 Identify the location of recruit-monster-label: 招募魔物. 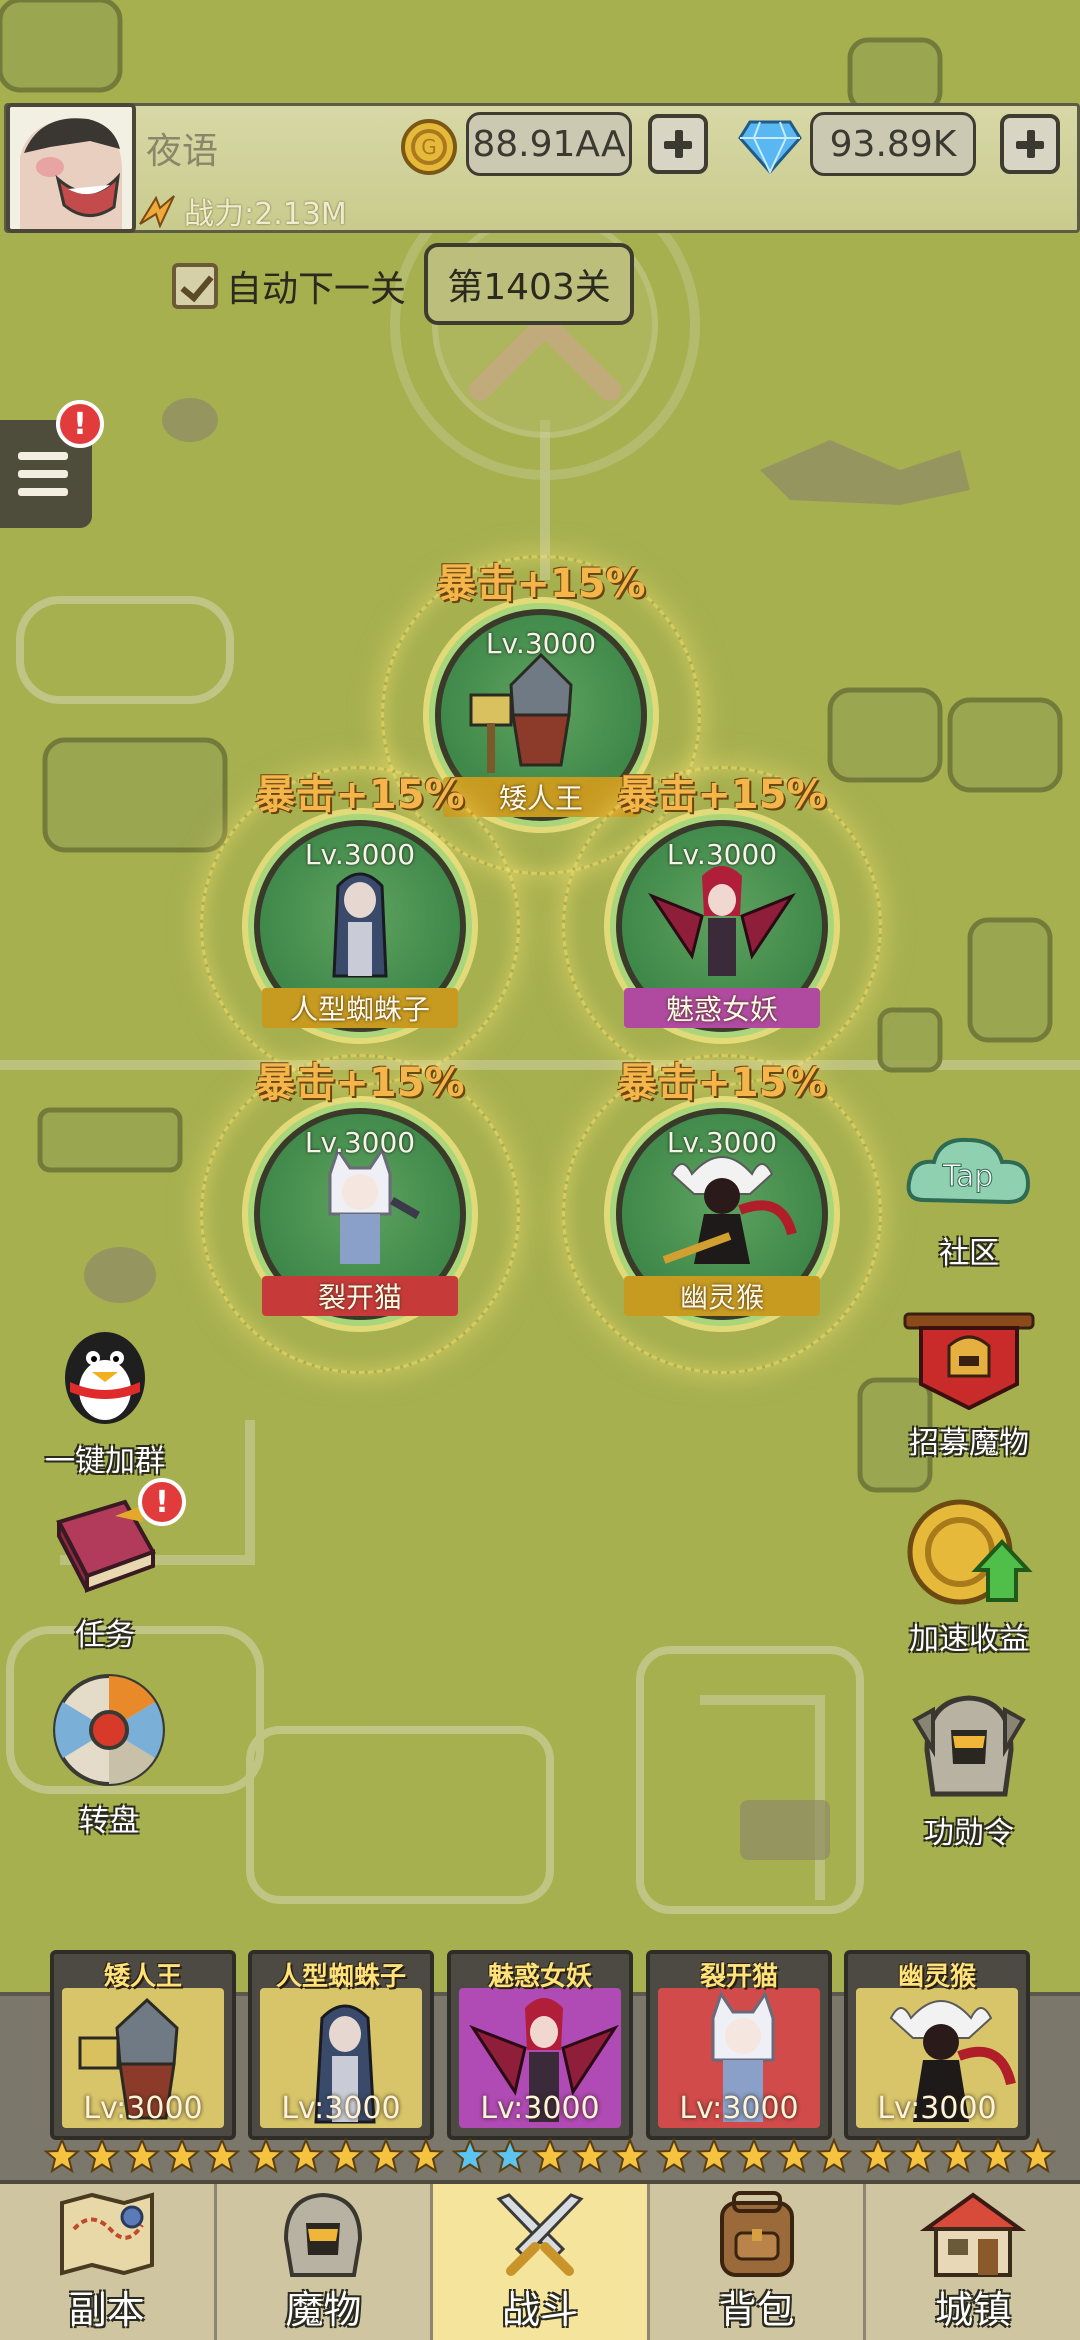
(969, 1443).